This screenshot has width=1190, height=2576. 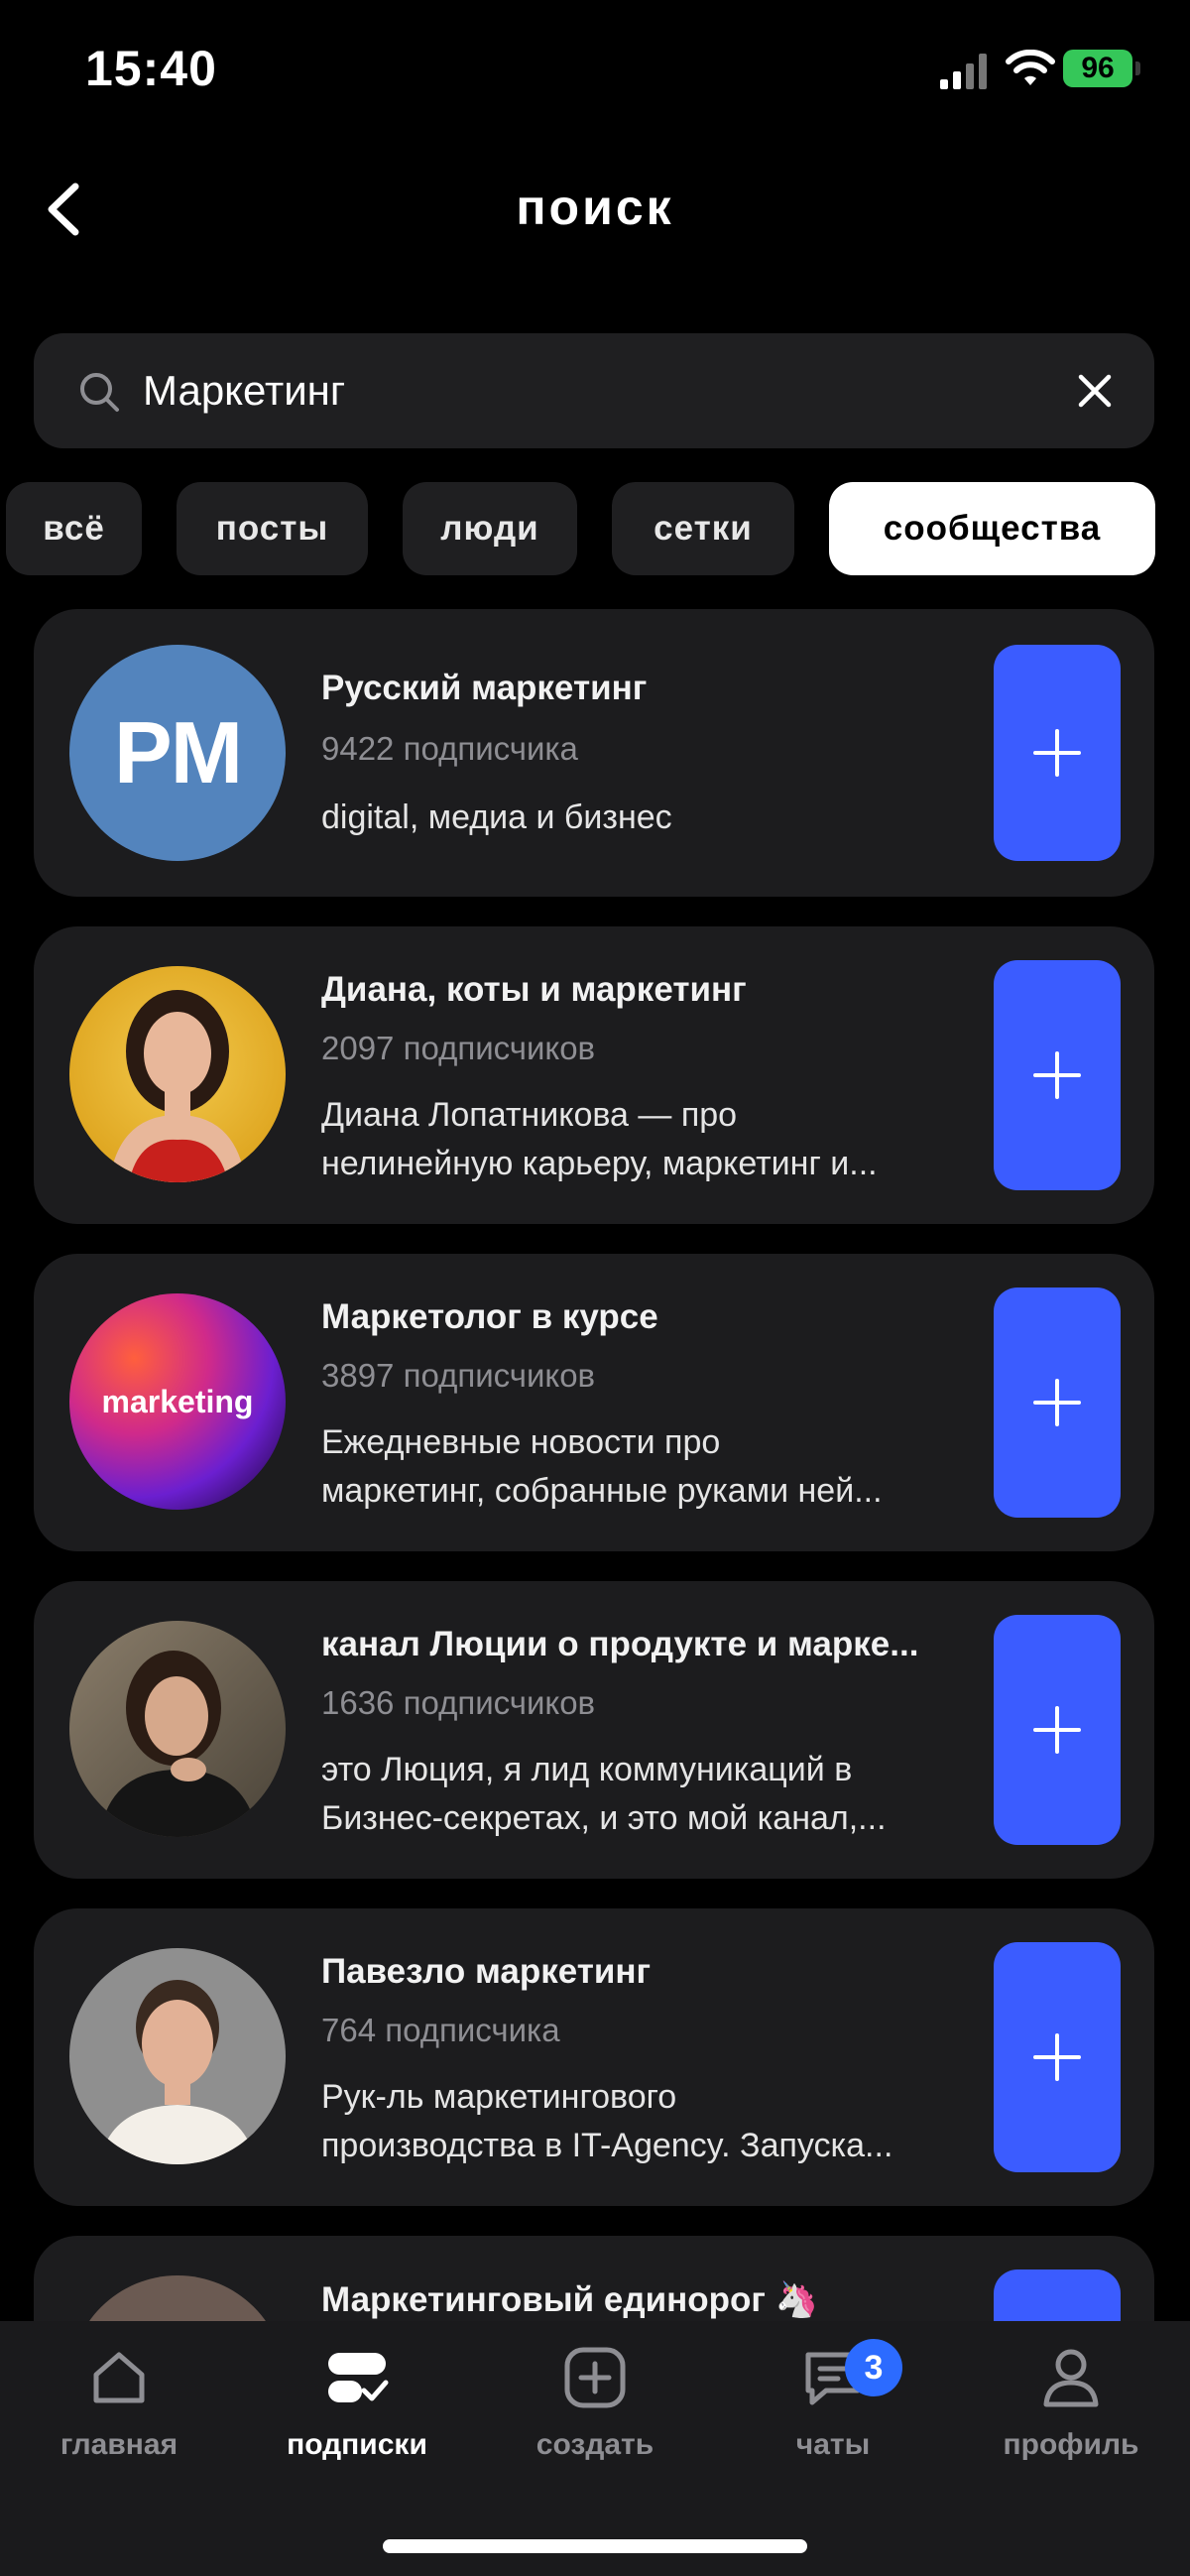 I want to click on avatar-logo-text: marketing, so click(x=177, y=1401).